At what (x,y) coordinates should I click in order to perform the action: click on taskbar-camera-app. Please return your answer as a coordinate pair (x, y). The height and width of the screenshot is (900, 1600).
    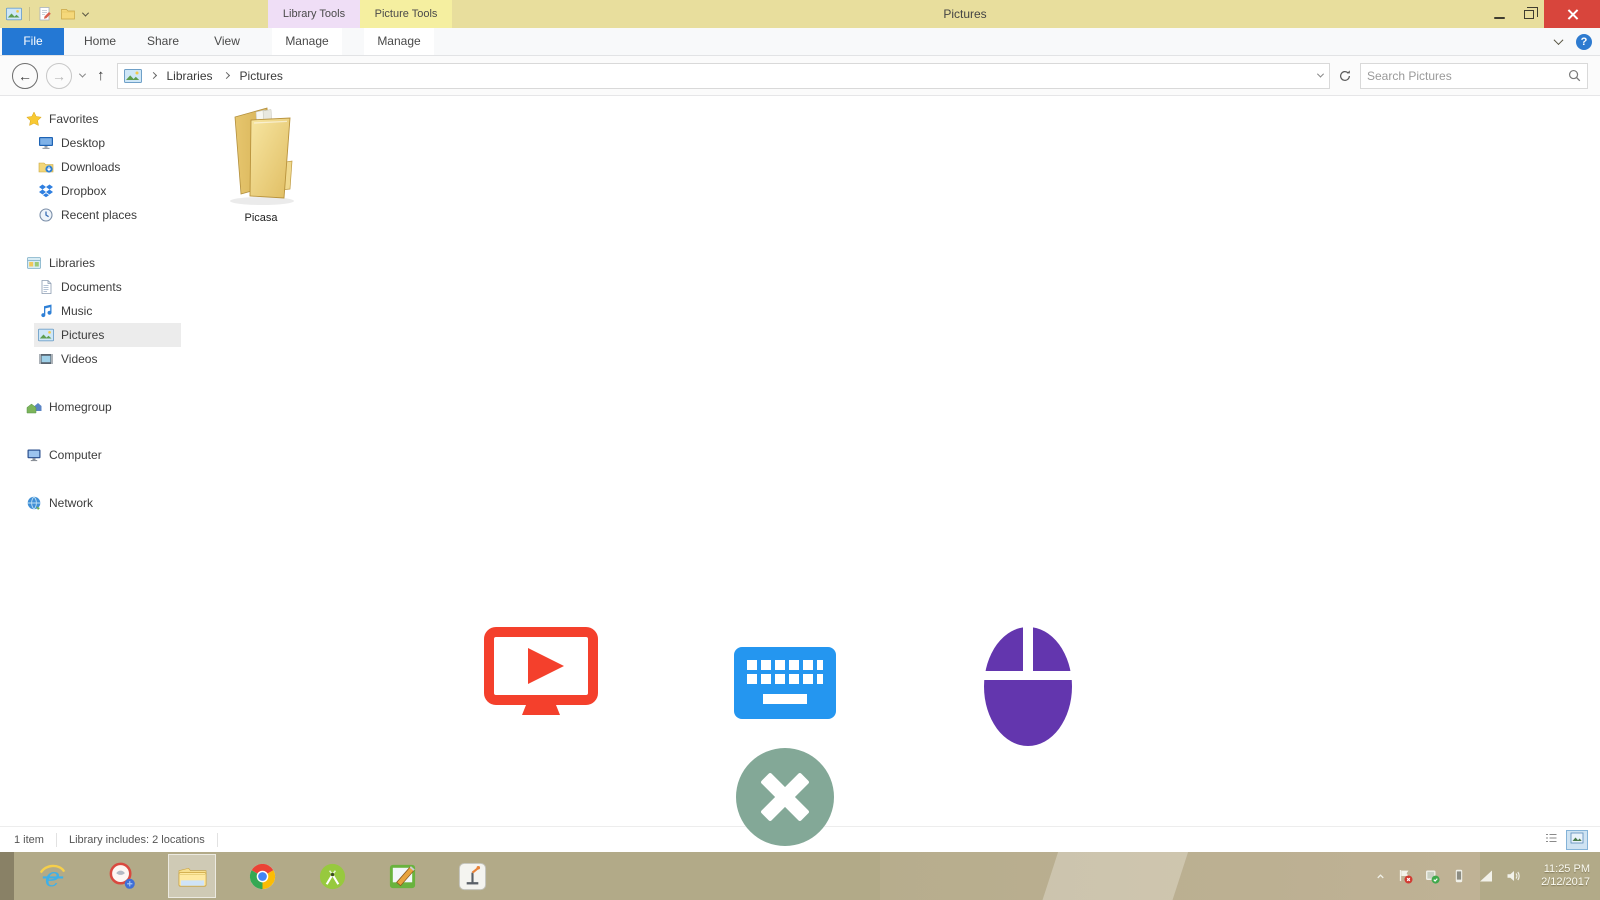
    Looking at the image, I should click on (122, 876).